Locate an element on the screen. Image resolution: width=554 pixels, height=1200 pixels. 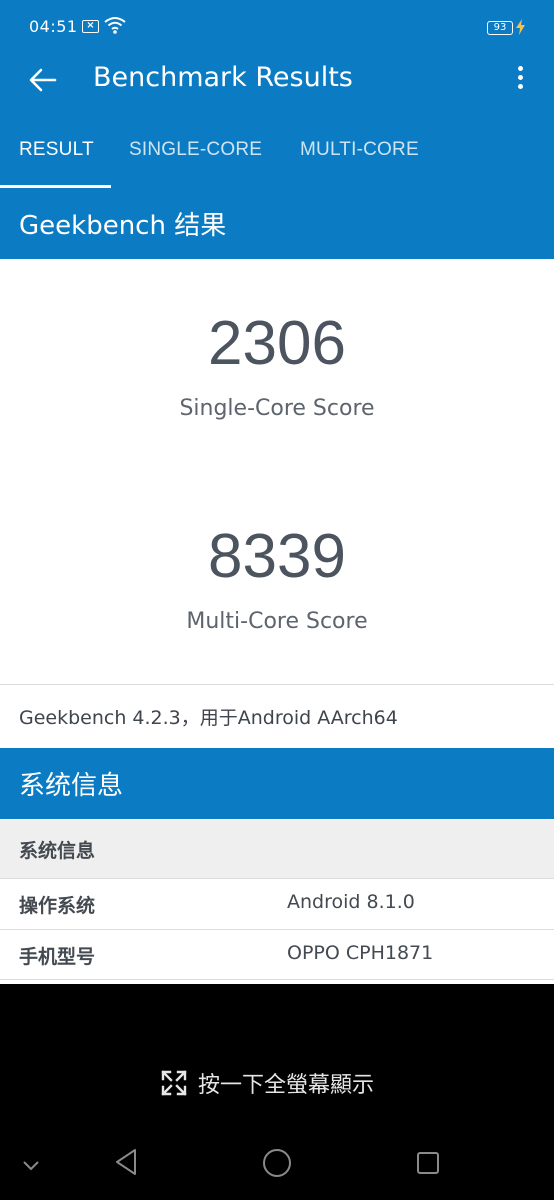
multi-core-score: 8339 is located at coordinates (277, 556).